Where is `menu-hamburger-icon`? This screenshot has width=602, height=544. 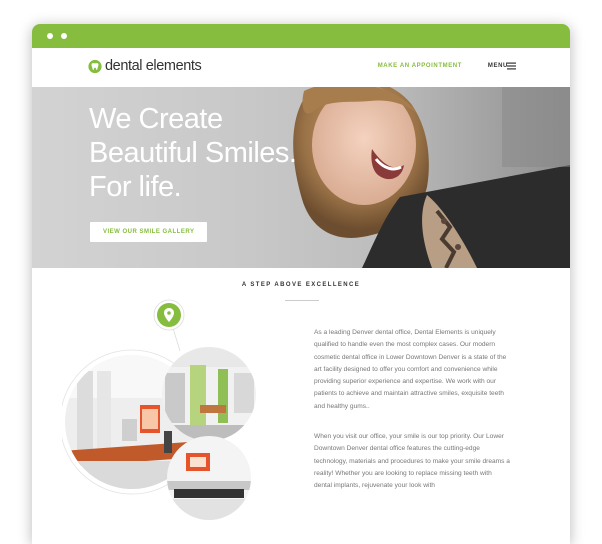
menu-hamburger-icon is located at coordinates (511, 66).